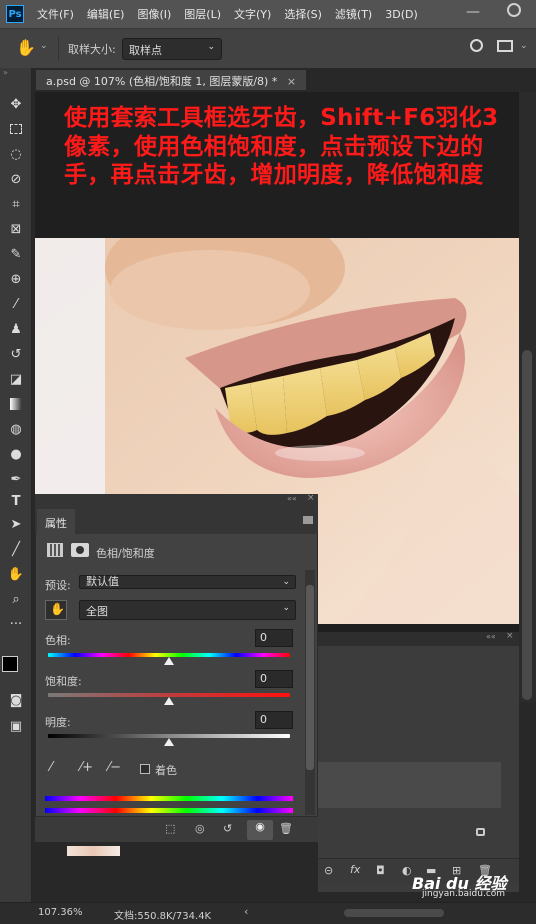  I want to click on quick-mask-icon: ◙, so click(16, 700).